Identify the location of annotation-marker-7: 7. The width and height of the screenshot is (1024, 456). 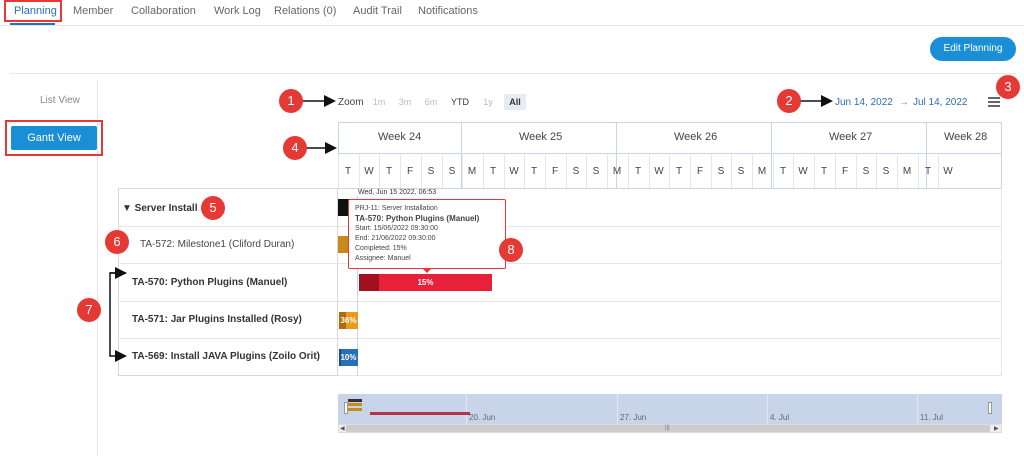
(89, 310).